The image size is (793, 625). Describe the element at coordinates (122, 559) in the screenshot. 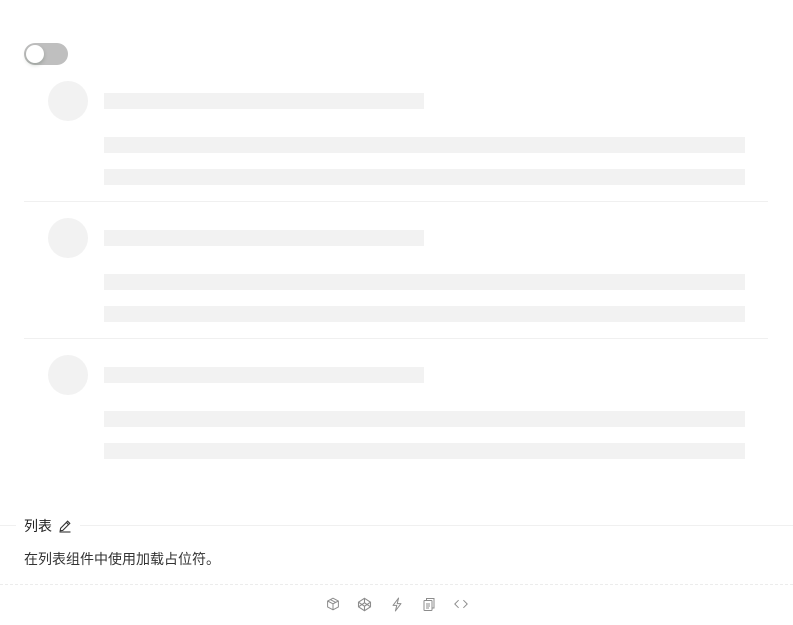

I see `demo-description: 在列表组件中使用加载占位符。` at that location.